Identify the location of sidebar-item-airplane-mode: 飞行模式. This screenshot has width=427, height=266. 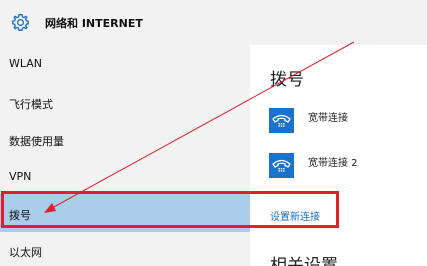
(125, 101).